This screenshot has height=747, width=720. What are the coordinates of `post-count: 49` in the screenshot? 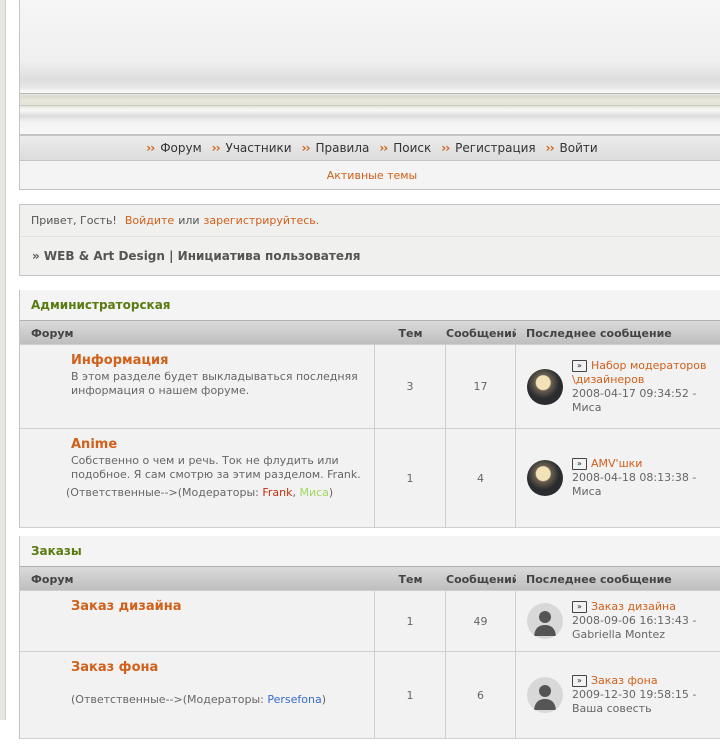 It's located at (481, 621).